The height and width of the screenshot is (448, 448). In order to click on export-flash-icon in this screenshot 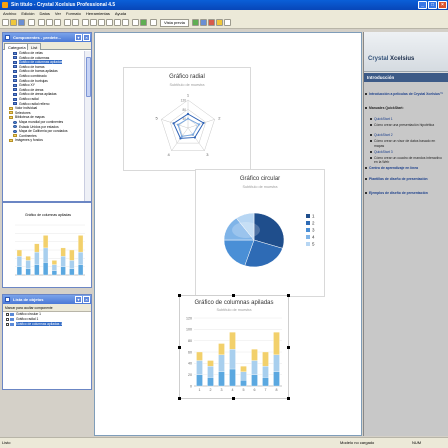, I will do `click(195, 22)`.